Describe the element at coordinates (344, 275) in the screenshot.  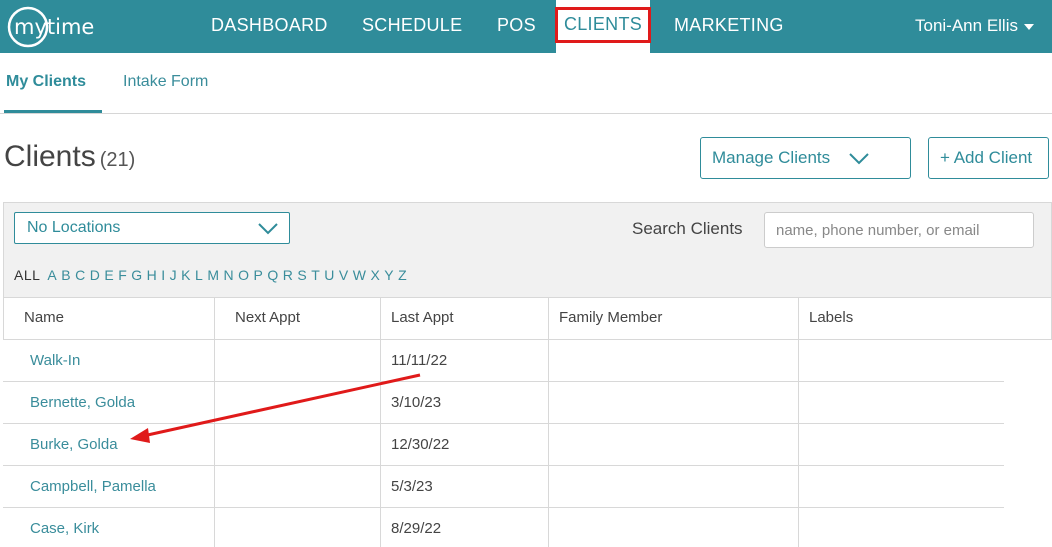
I see `alpha-letter: V` at that location.